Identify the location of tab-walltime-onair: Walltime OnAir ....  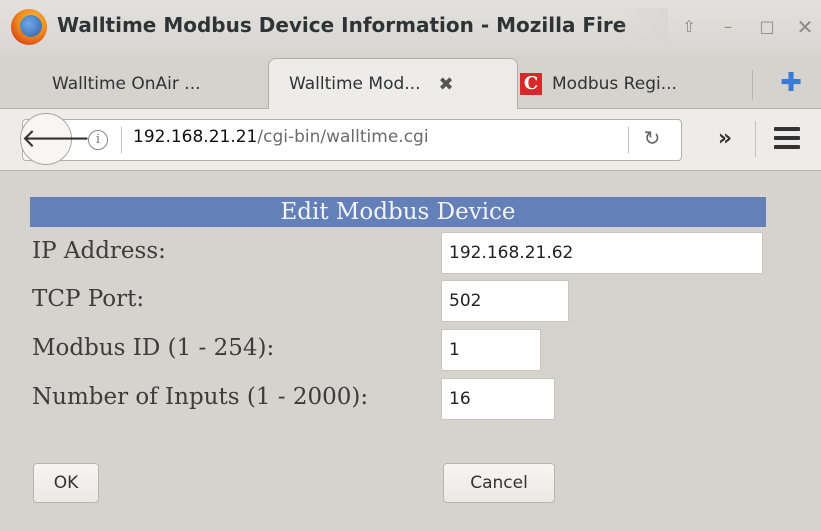
(140, 83).